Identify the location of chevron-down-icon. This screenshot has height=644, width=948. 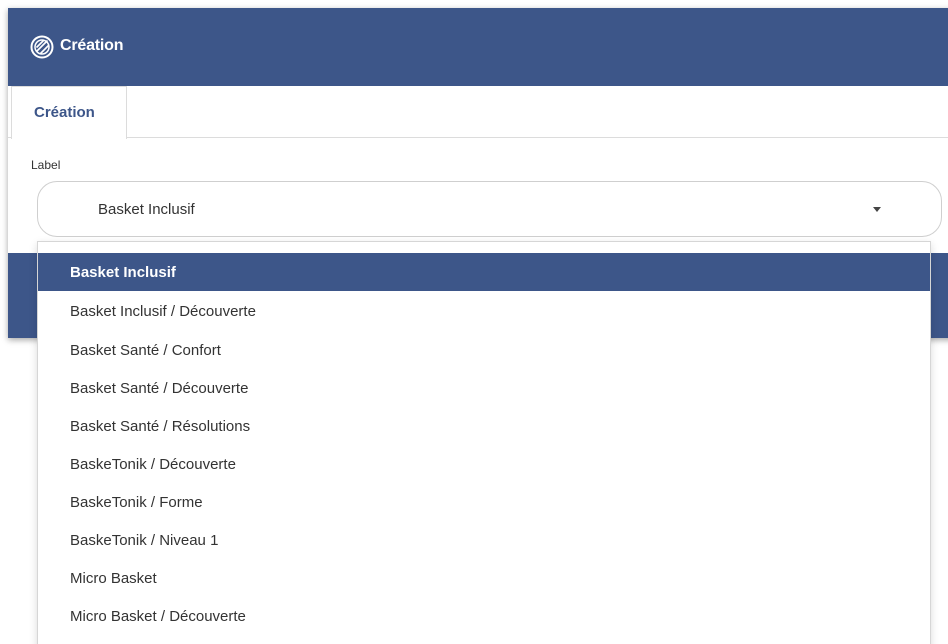
(877, 209).